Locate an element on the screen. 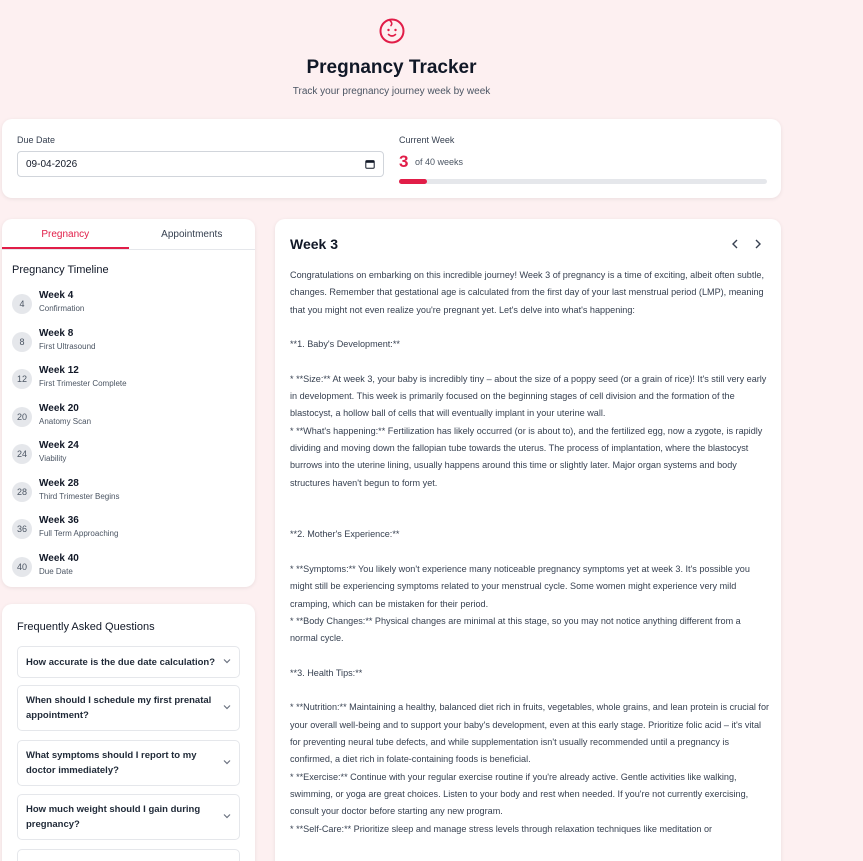 This screenshot has height=861, width=863. faq-title: Frequently Asked Questions is located at coordinates (86, 627).